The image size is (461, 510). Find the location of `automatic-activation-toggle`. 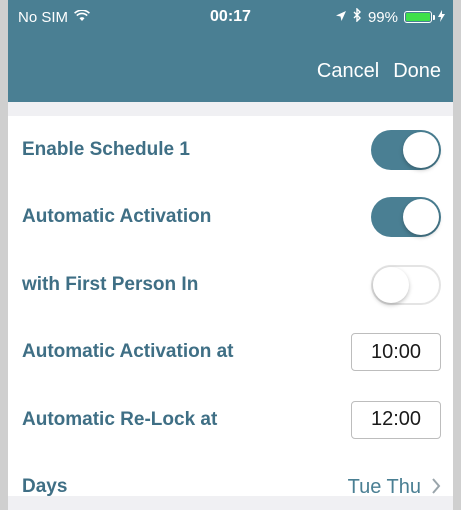

automatic-activation-toggle is located at coordinates (406, 217).